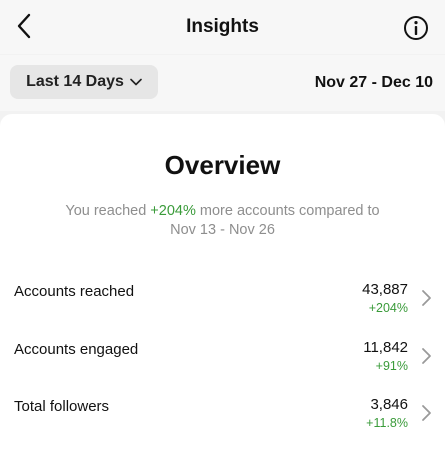 The width and height of the screenshot is (445, 452). I want to click on metric-change: +11.8%, so click(387, 423).